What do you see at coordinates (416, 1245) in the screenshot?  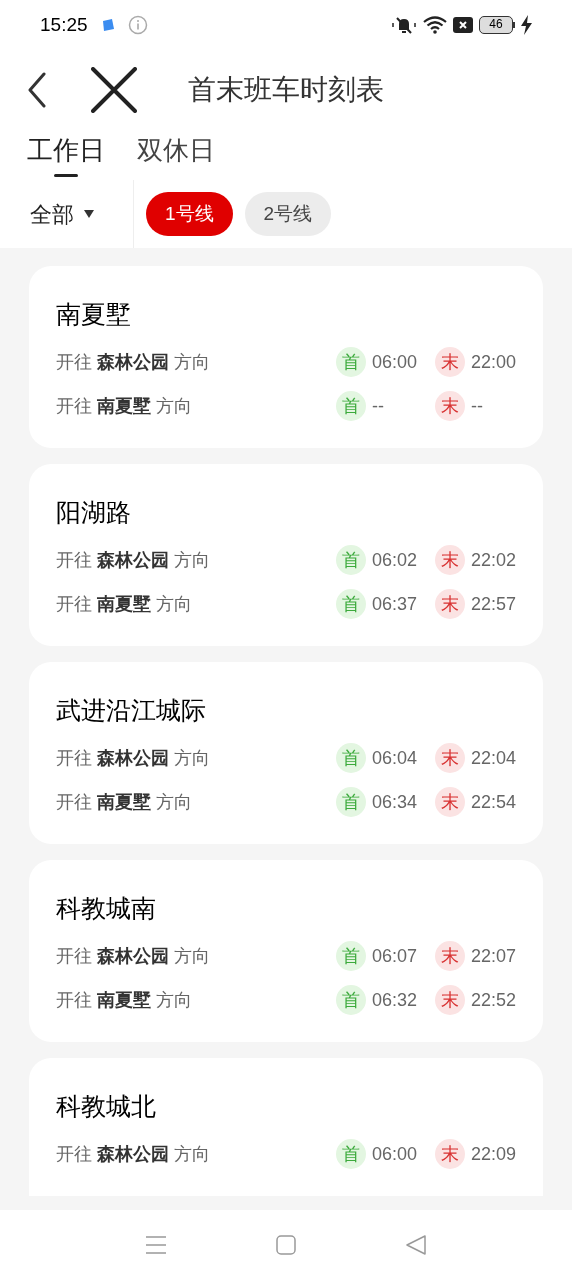 I see `back-nav-icon` at bounding box center [416, 1245].